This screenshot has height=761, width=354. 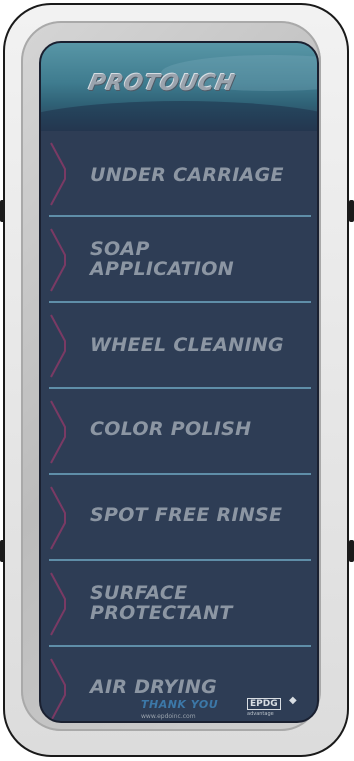 What do you see at coordinates (180, 704) in the screenshot?
I see `thank-you-text: THANK YOU` at bounding box center [180, 704].